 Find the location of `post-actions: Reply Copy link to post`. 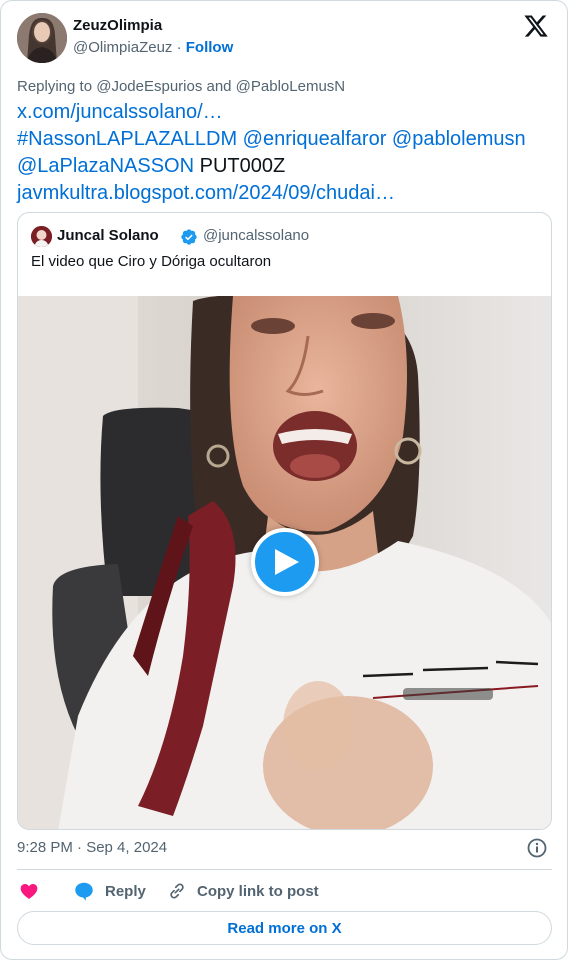

post-actions: Reply Copy link to post is located at coordinates (284, 891).